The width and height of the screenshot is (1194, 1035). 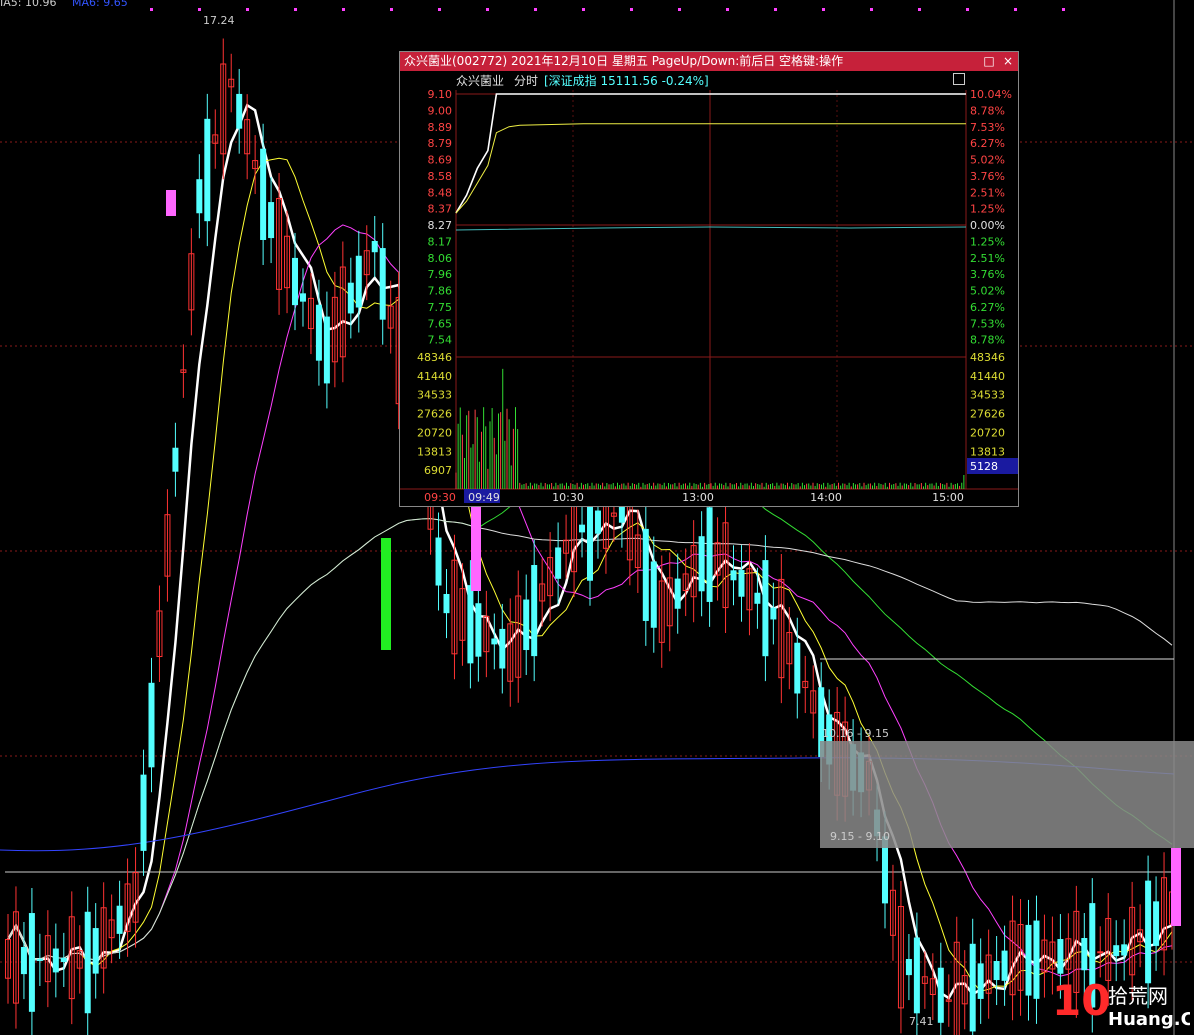 What do you see at coordinates (987, 323) in the screenshot?
I see `pct-tick: 7.53%` at bounding box center [987, 323].